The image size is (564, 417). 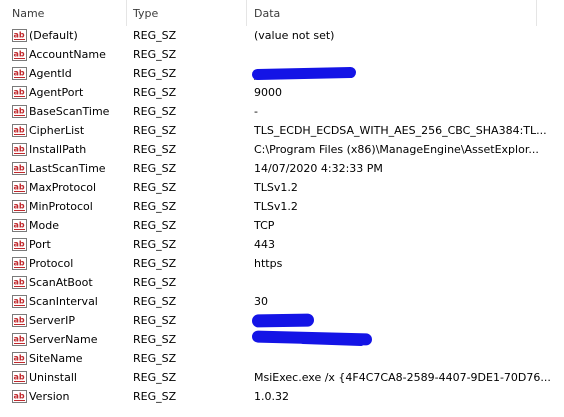 I want to click on registry-value-row: ab Mode REG_SZ TCP, so click(x=282, y=225).